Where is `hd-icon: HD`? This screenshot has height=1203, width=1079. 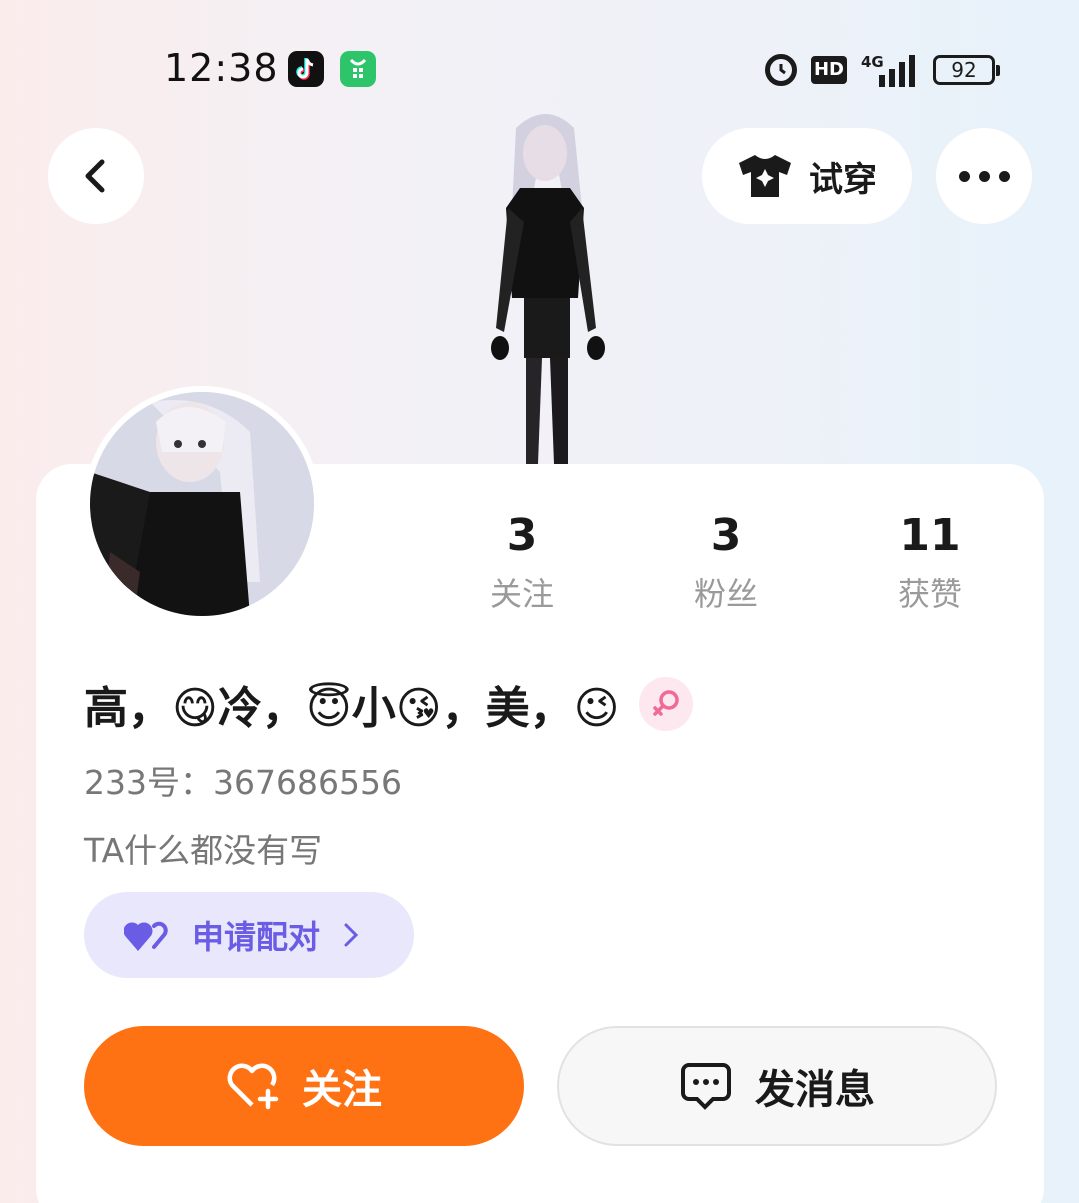
hd-icon: HD is located at coordinates (828, 70).